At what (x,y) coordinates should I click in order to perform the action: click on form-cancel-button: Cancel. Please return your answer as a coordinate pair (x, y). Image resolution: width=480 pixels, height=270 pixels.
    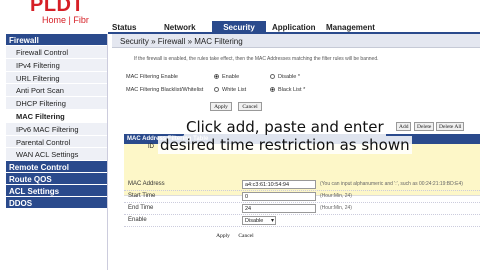
    Looking at the image, I should click on (246, 236).